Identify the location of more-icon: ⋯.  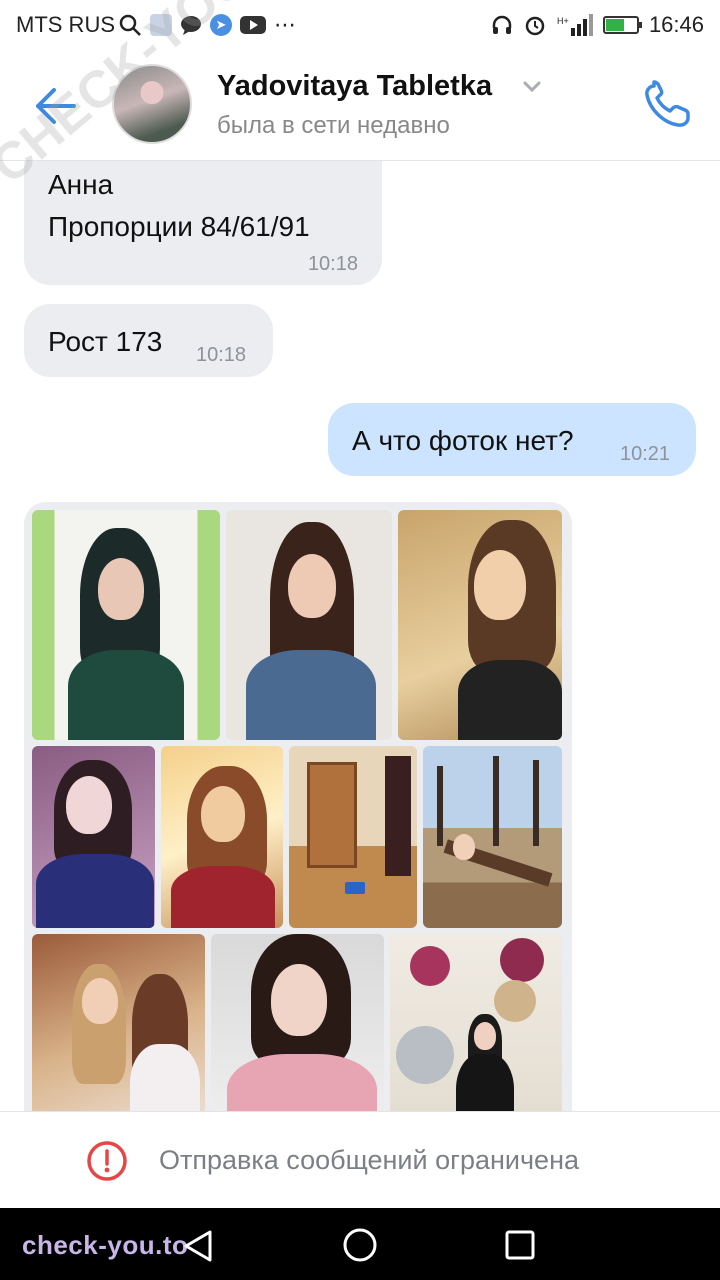
(285, 24).